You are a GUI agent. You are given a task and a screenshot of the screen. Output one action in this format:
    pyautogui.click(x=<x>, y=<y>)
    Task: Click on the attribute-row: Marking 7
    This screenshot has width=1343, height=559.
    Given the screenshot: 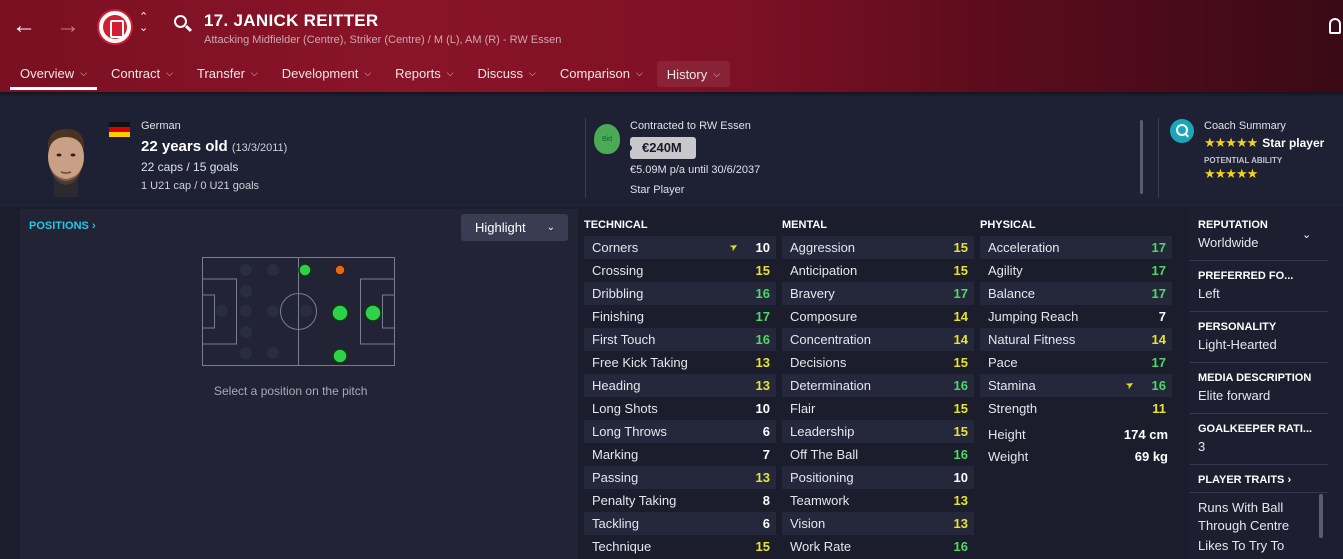 What is the action you would take?
    pyautogui.click(x=680, y=454)
    